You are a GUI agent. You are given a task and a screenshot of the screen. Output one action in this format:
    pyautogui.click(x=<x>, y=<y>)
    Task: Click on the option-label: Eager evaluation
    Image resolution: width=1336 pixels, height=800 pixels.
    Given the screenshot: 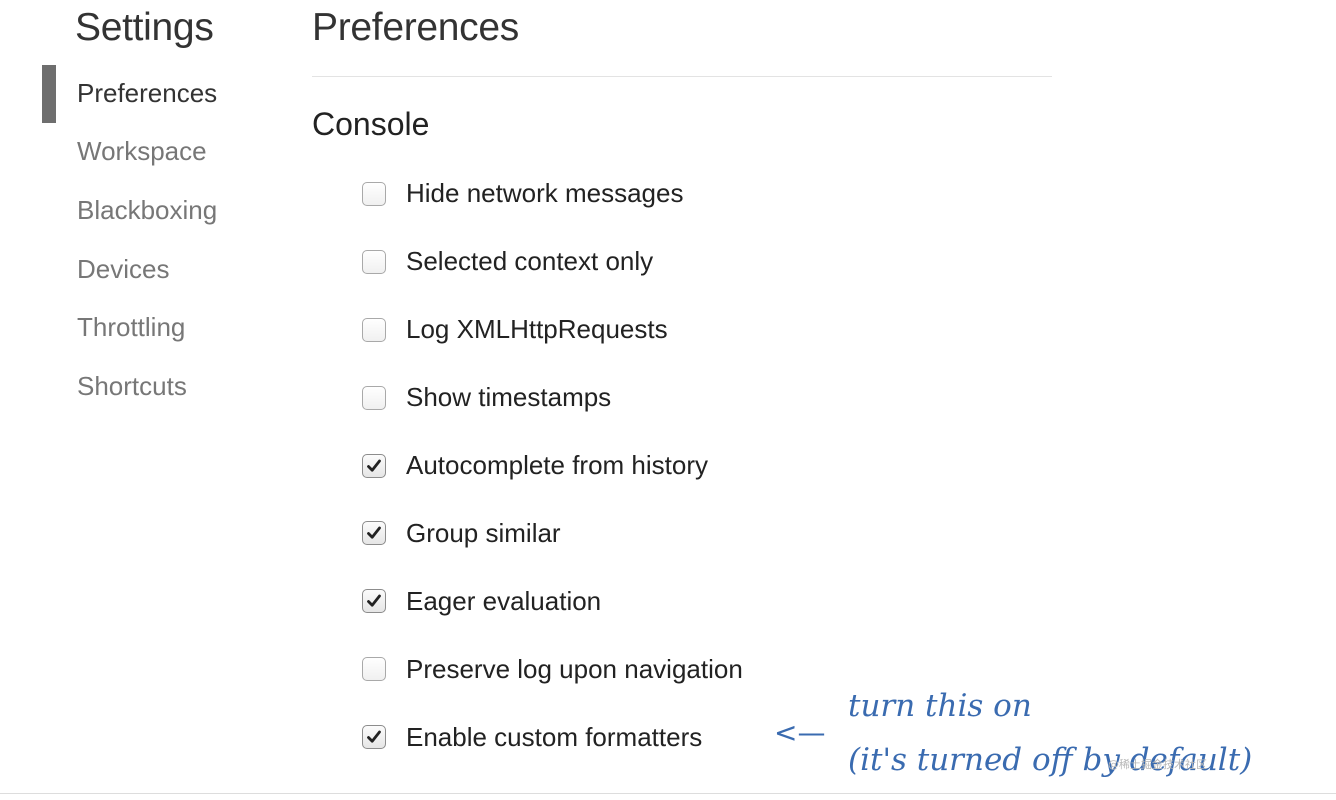 What is the action you would take?
    pyautogui.click(x=504, y=600)
    